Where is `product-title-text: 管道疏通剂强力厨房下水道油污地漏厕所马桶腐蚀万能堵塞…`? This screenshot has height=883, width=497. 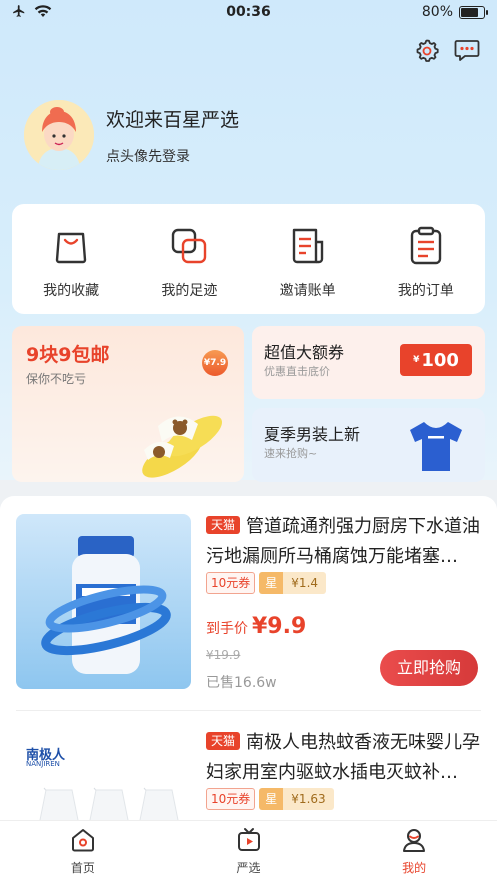
product-title-text: 管道疏通剂强力厨房下水道油污地漏厕所马桶腐蚀万能堵塞… is located at coordinates (343, 541).